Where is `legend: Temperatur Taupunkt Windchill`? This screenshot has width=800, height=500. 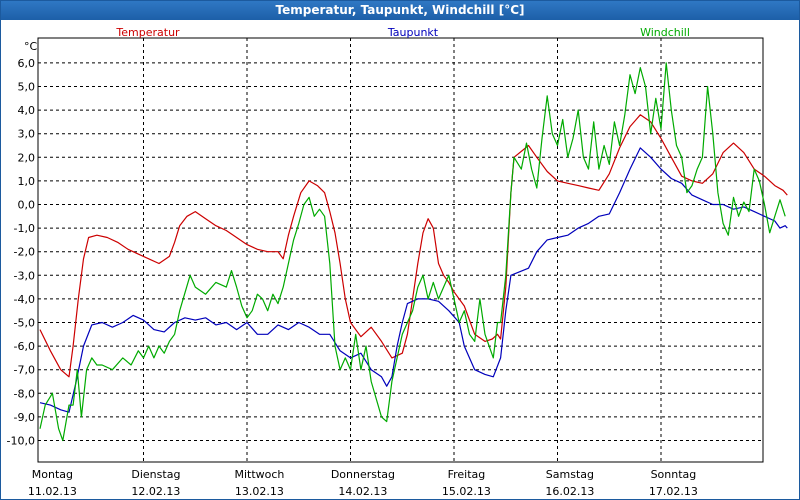 legend: Temperatur Taupunkt Windchill is located at coordinates (402, 32).